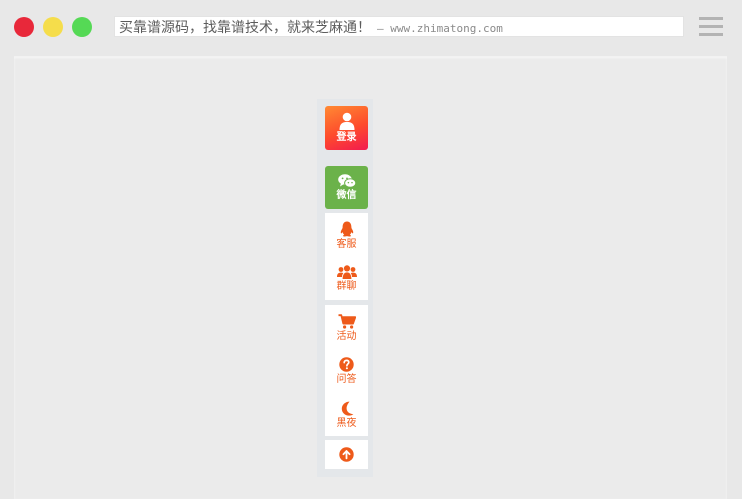 The width and height of the screenshot is (742, 499). I want to click on address-main-text: 买靠谱源码，找靠谱技术，就来芝麻通！, so click(245, 28).